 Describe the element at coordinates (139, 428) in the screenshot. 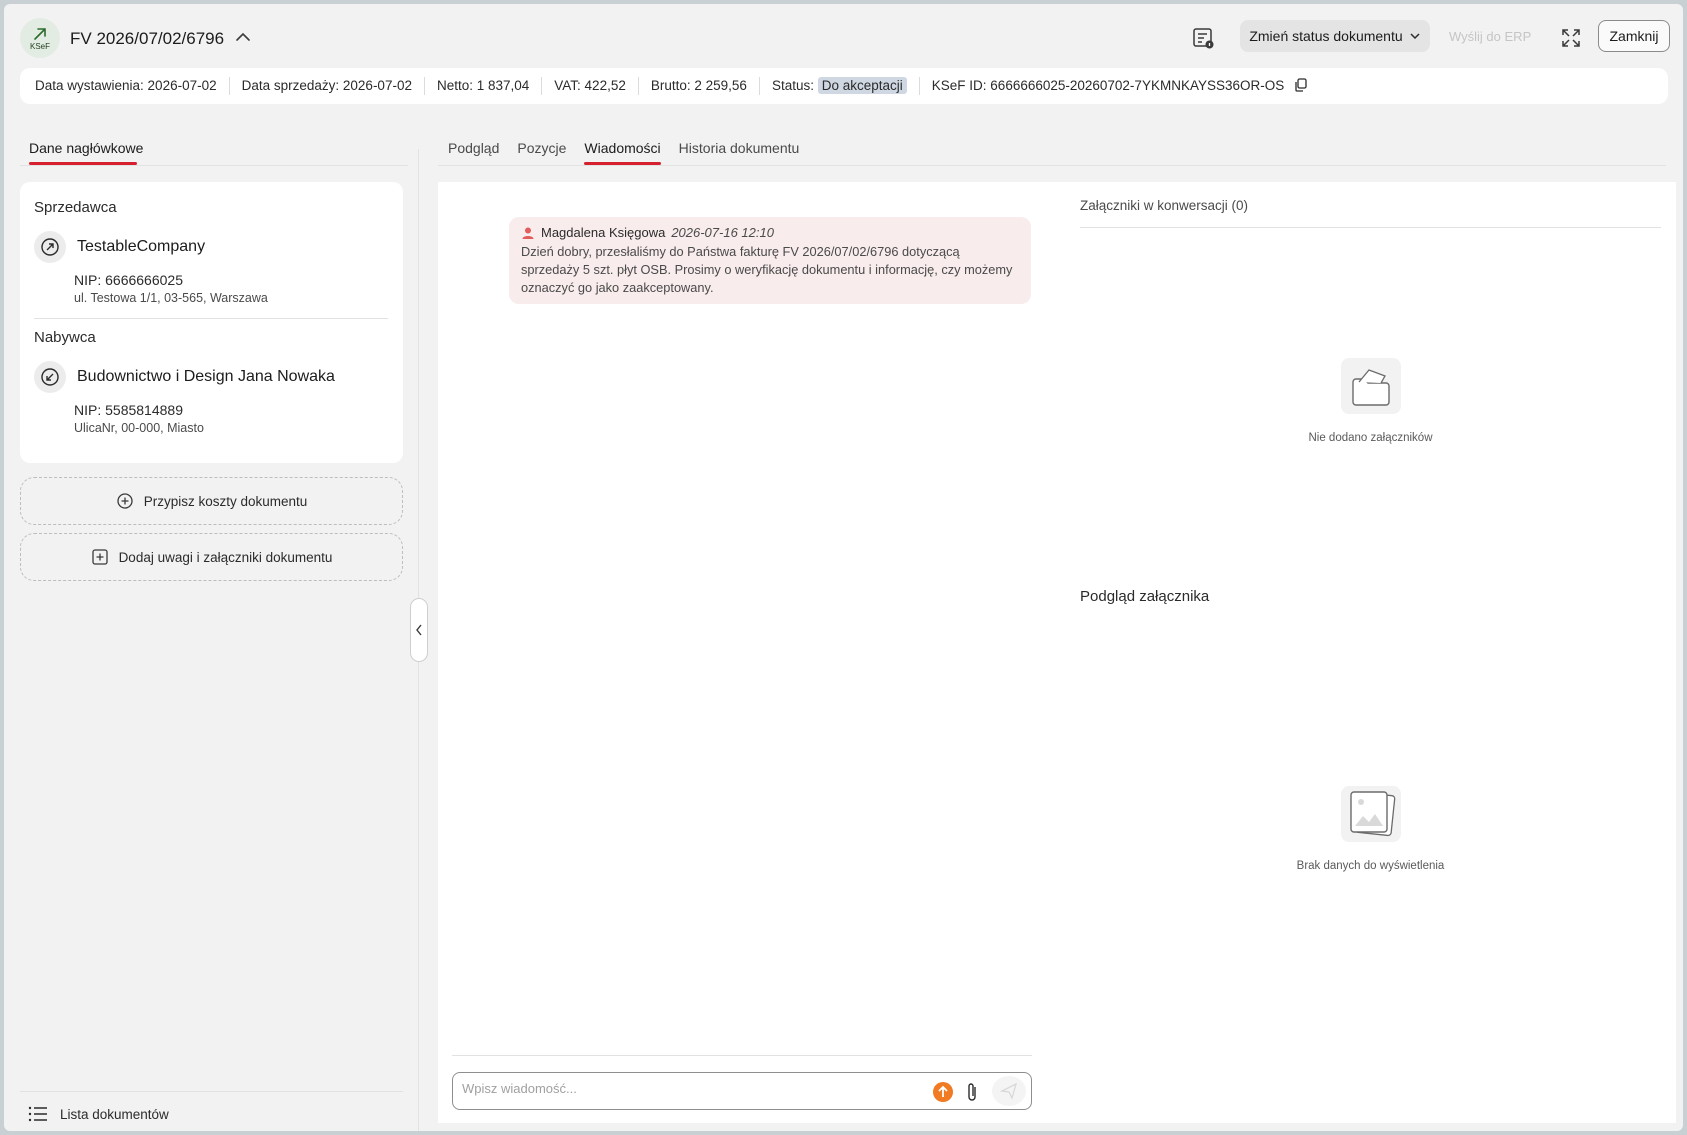

I see `buyer-address: UlicaNr, 00-000, Miasto` at that location.